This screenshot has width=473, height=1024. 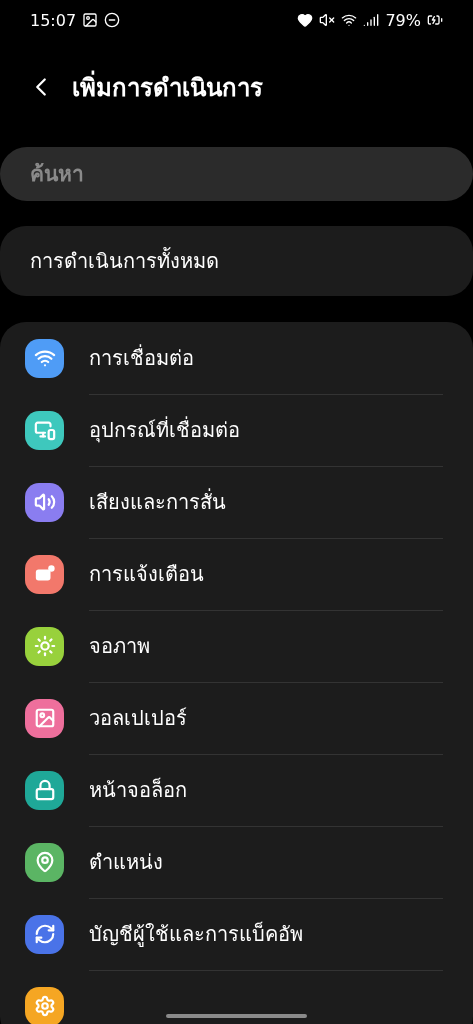 What do you see at coordinates (141, 357) in the screenshot?
I see `settings-item: การเชื่อมต่อ` at bounding box center [141, 357].